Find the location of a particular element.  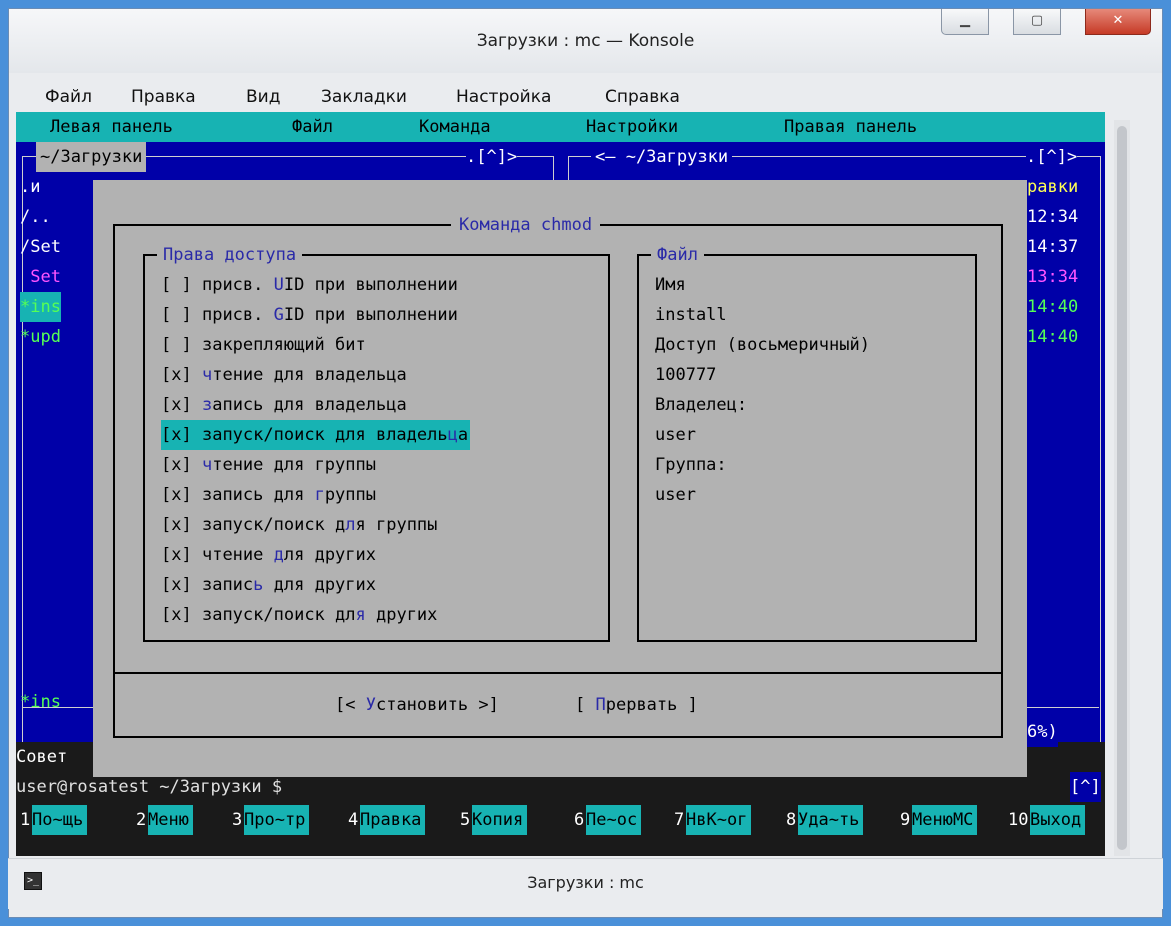

perm-hotkey: ч is located at coordinates (207, 375).